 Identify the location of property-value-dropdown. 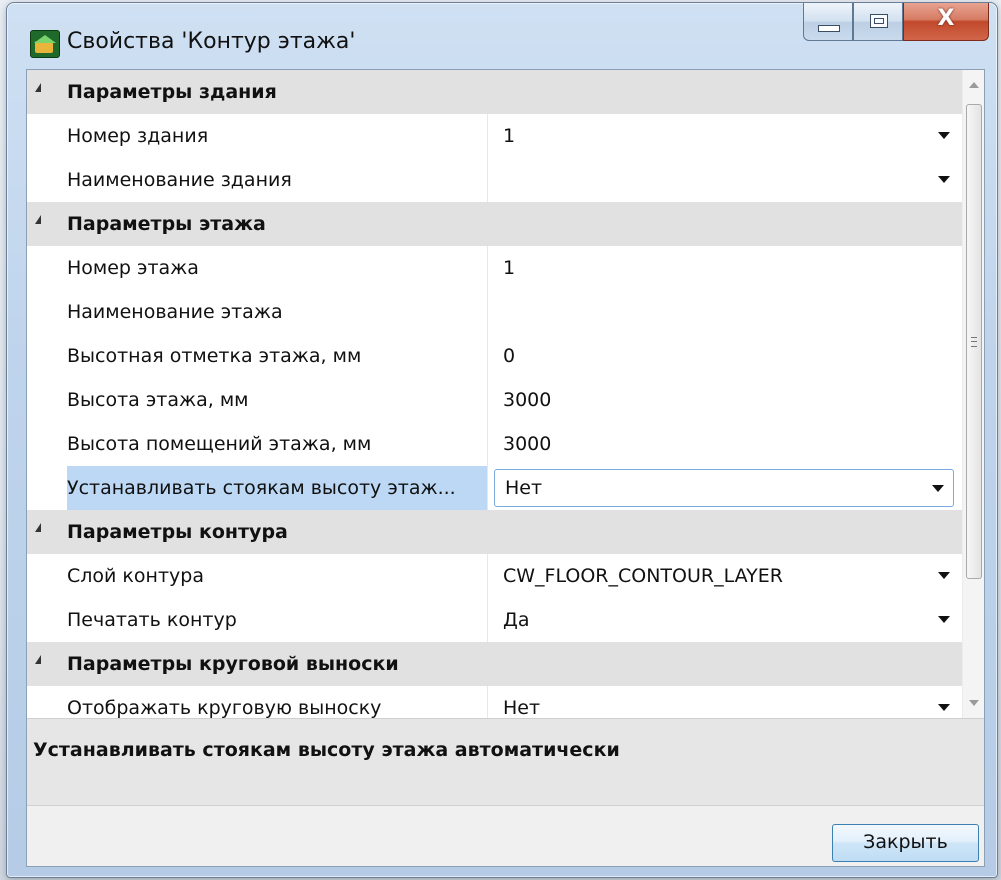
(727, 180).